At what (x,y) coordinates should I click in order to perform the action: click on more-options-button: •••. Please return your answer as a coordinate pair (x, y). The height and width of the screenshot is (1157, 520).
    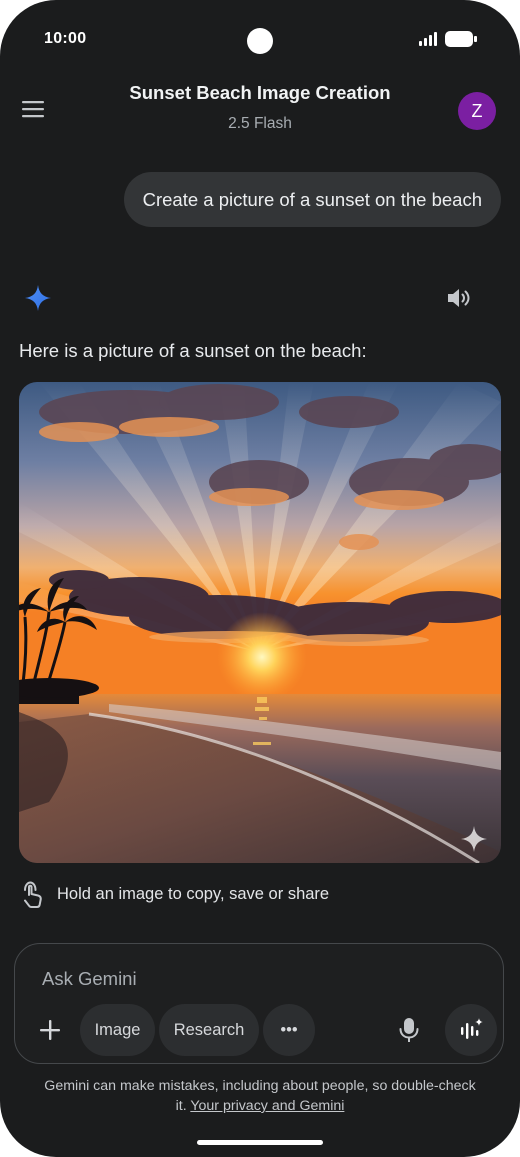
    Looking at the image, I should click on (289, 1030).